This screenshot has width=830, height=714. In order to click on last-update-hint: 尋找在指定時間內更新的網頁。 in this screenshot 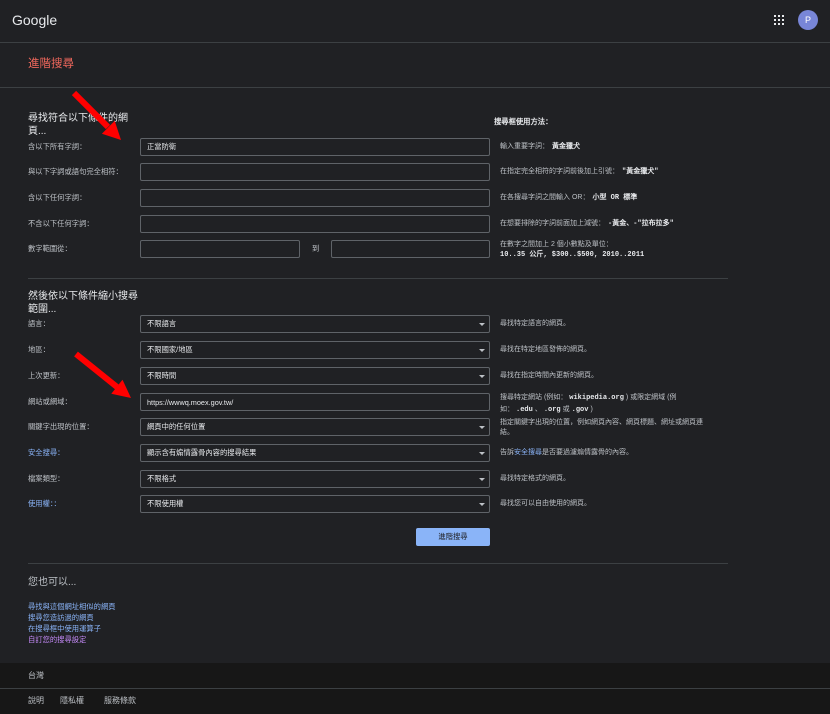, I will do `click(549, 375)`.